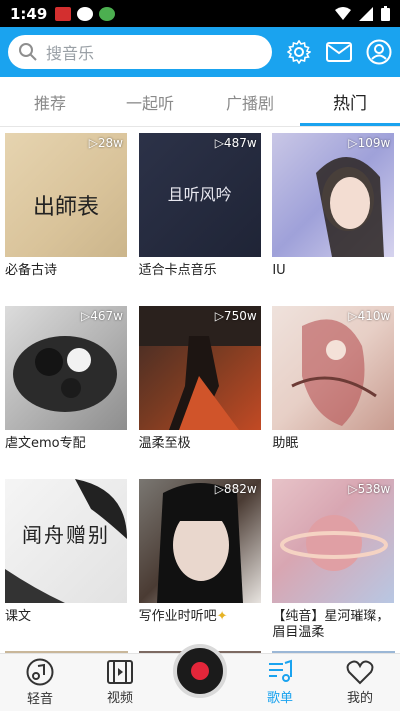 The image size is (400, 711). I want to click on cover-calligraphy: 出師表, so click(65, 207).